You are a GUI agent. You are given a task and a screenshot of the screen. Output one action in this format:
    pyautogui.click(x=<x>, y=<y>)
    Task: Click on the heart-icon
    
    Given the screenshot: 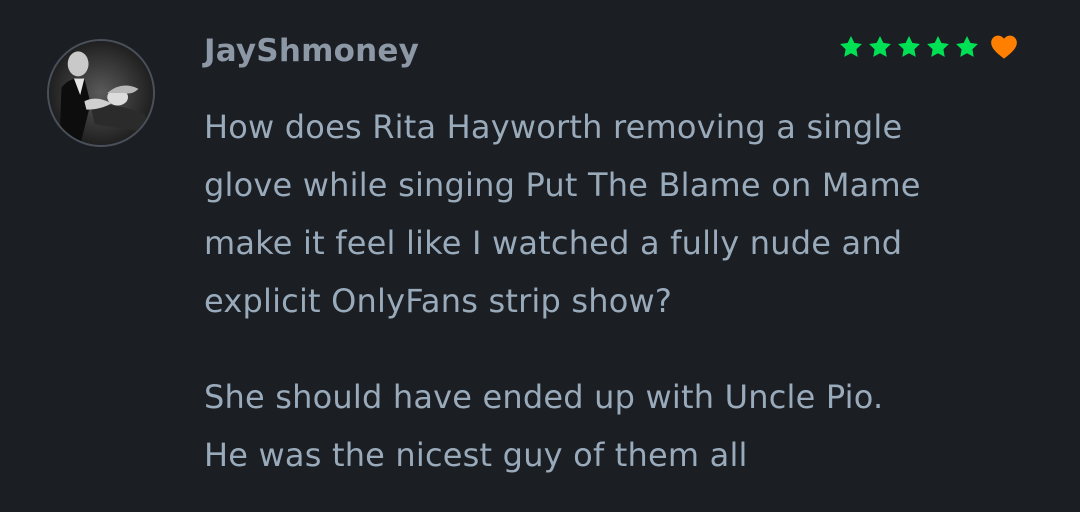 What is the action you would take?
    pyautogui.click(x=1004, y=47)
    